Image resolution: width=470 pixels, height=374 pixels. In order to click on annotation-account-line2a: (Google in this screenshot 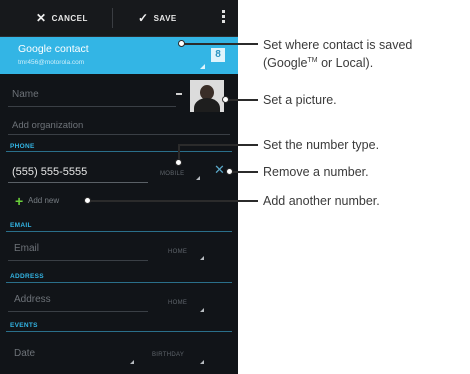, I will do `click(285, 63)`.